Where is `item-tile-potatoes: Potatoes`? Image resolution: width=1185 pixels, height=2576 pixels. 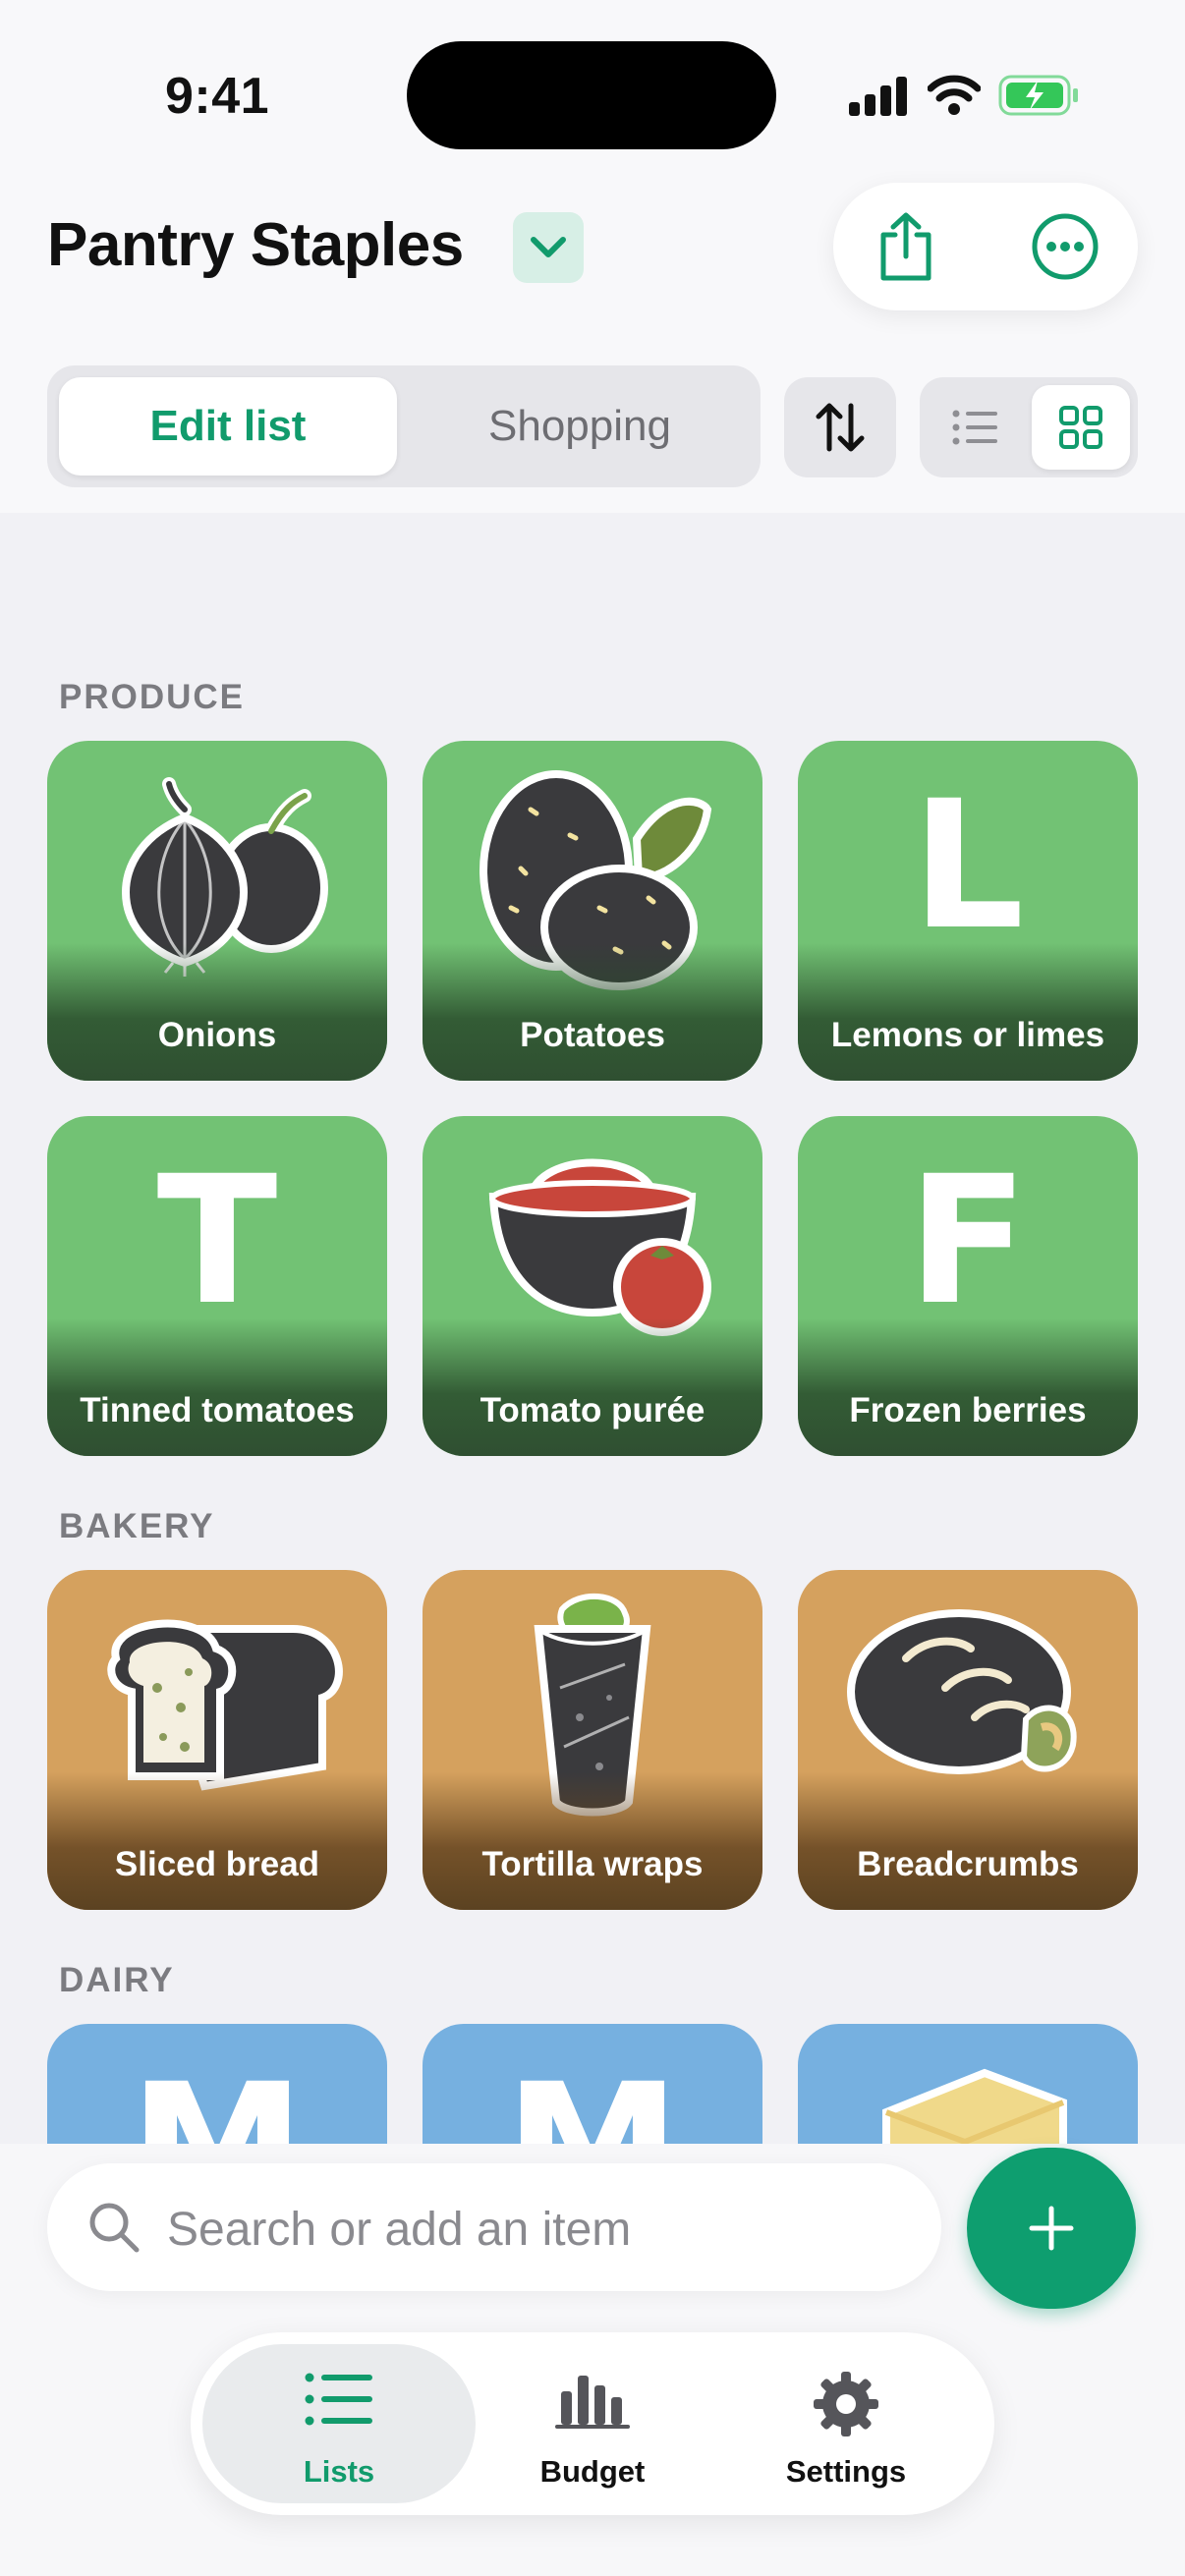 item-tile-potatoes: Potatoes is located at coordinates (592, 911).